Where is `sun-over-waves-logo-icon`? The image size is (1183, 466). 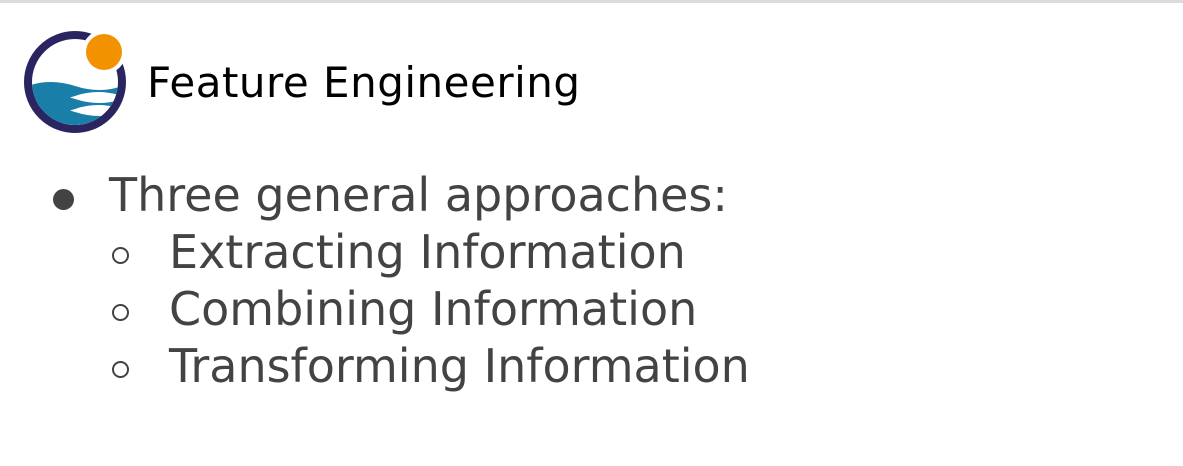 sun-over-waves-logo-icon is located at coordinates (75, 83).